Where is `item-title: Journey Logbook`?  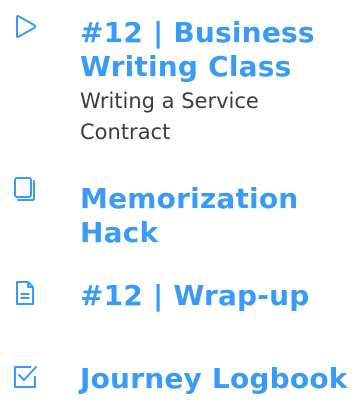 item-title: Journey Logbook is located at coordinates (214, 378).